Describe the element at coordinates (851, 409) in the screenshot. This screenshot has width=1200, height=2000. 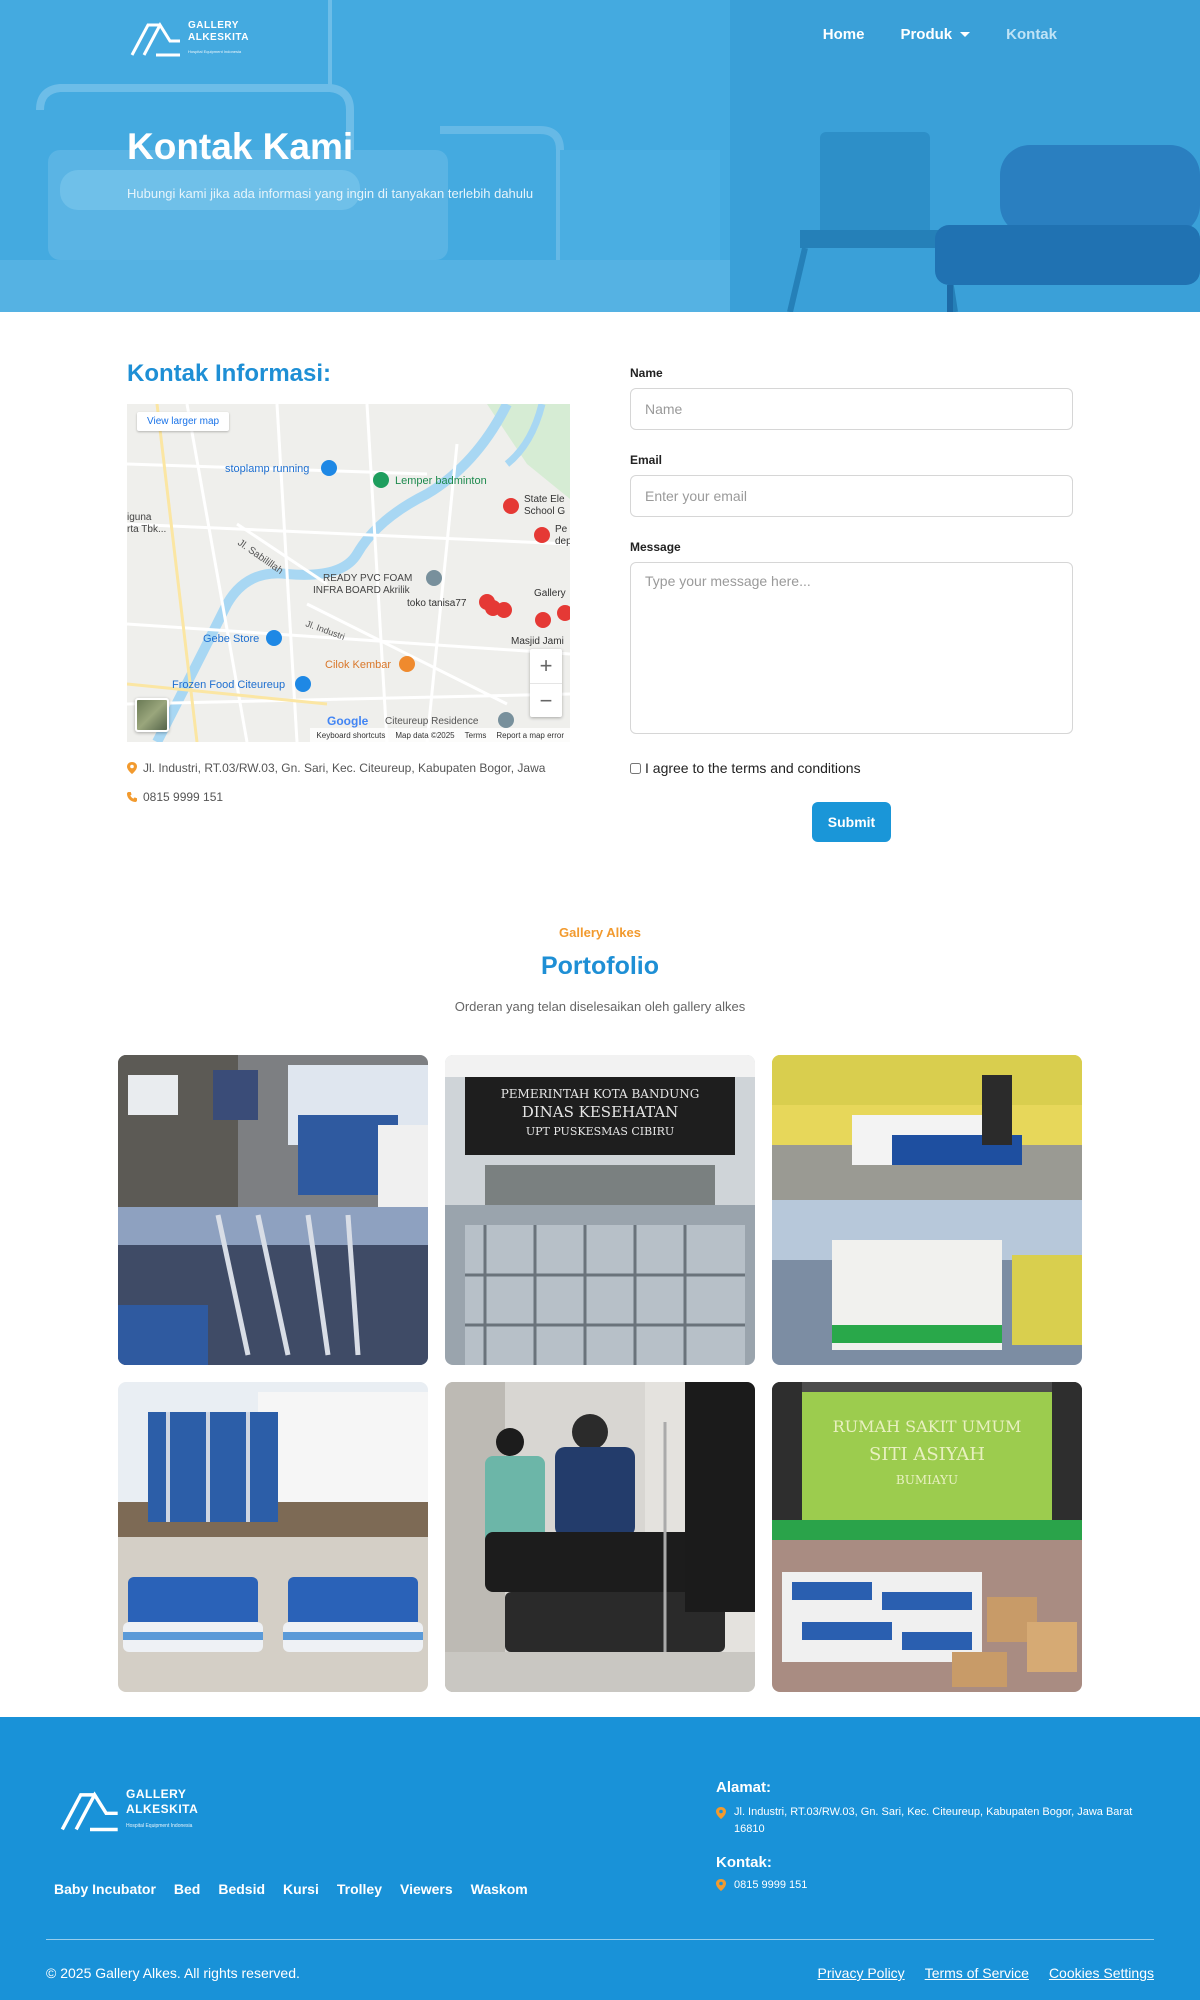
I see `name-input` at that location.